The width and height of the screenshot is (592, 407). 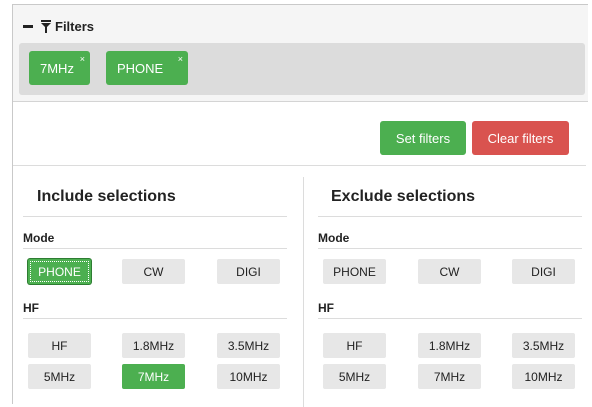 What do you see at coordinates (543, 376) in the screenshot?
I see `exclude-band-10mhz-button: 10MHz` at bounding box center [543, 376].